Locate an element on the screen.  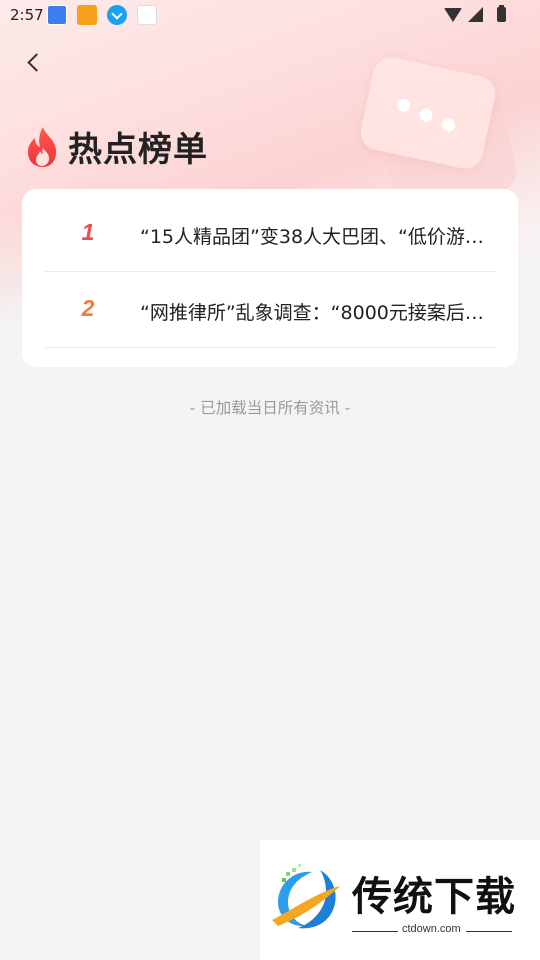
system-icons is located at coordinates (475, 13).